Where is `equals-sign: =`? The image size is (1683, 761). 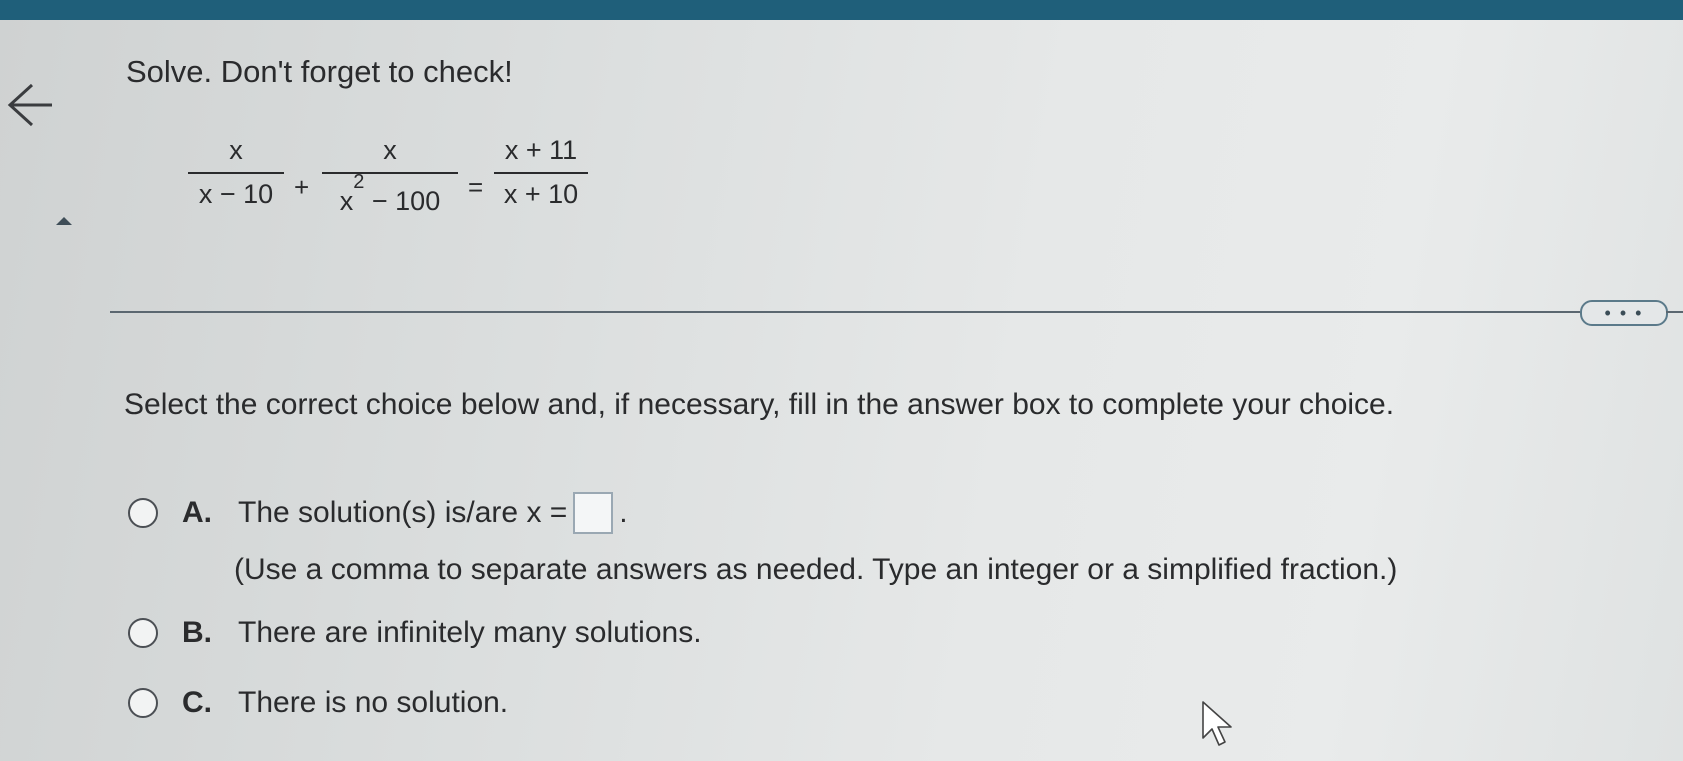
equals-sign: = is located at coordinates (476, 187).